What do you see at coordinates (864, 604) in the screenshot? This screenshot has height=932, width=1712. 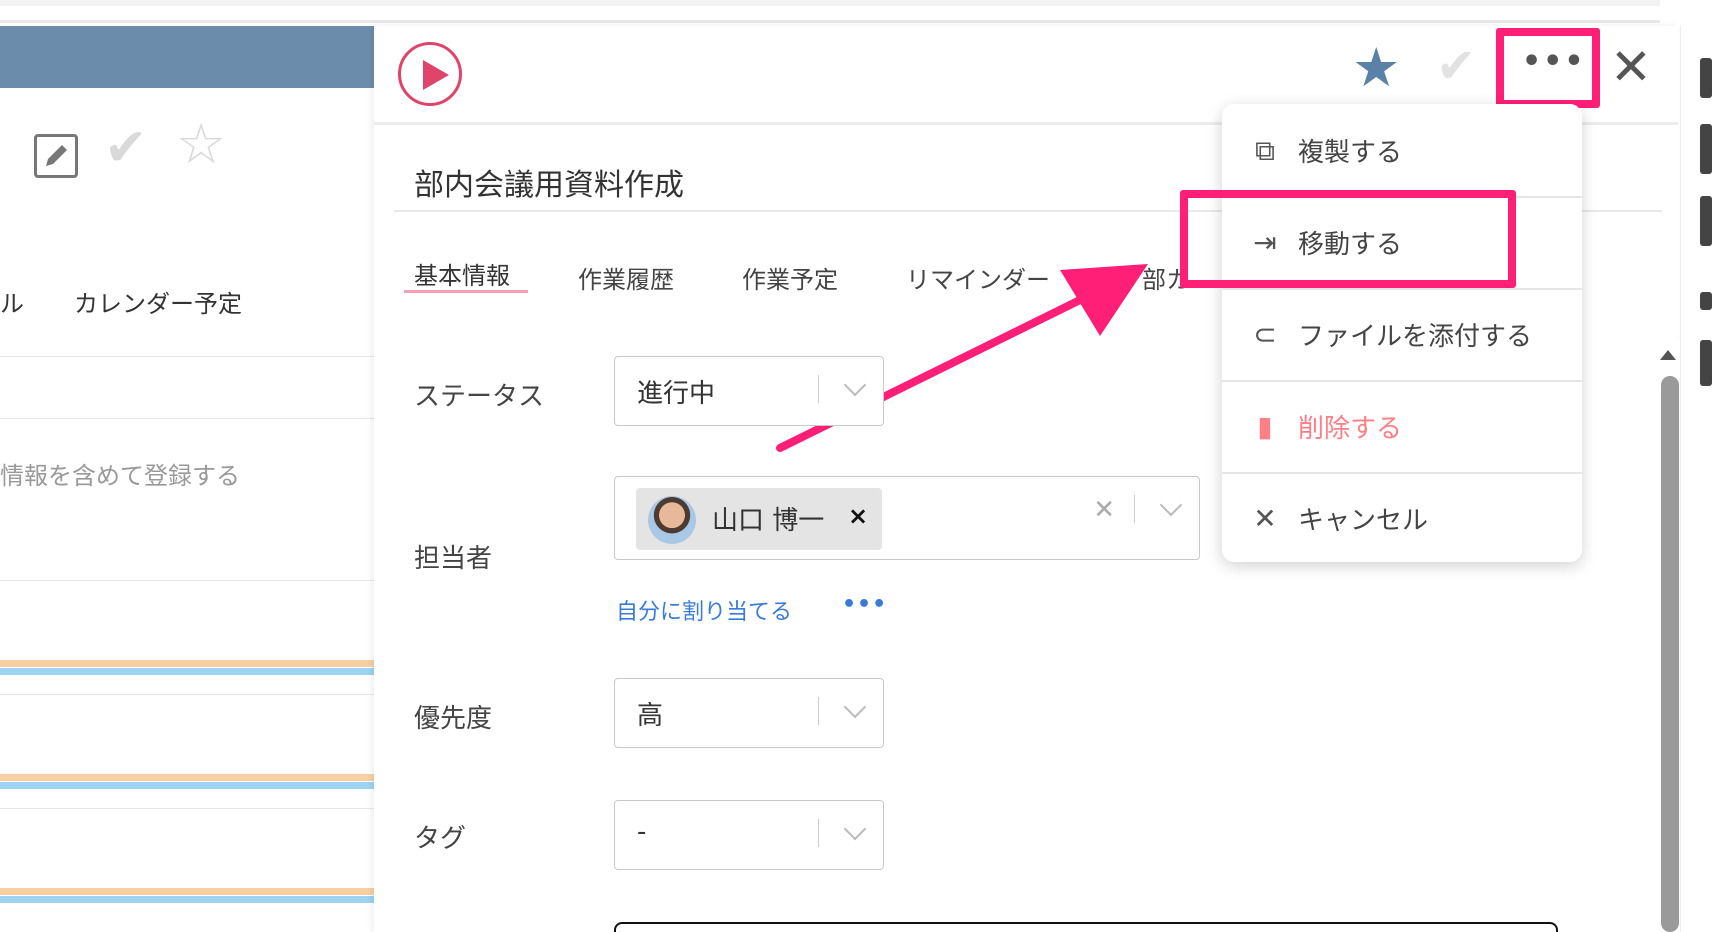 I see `more-assign-options-icon: •••` at bounding box center [864, 604].